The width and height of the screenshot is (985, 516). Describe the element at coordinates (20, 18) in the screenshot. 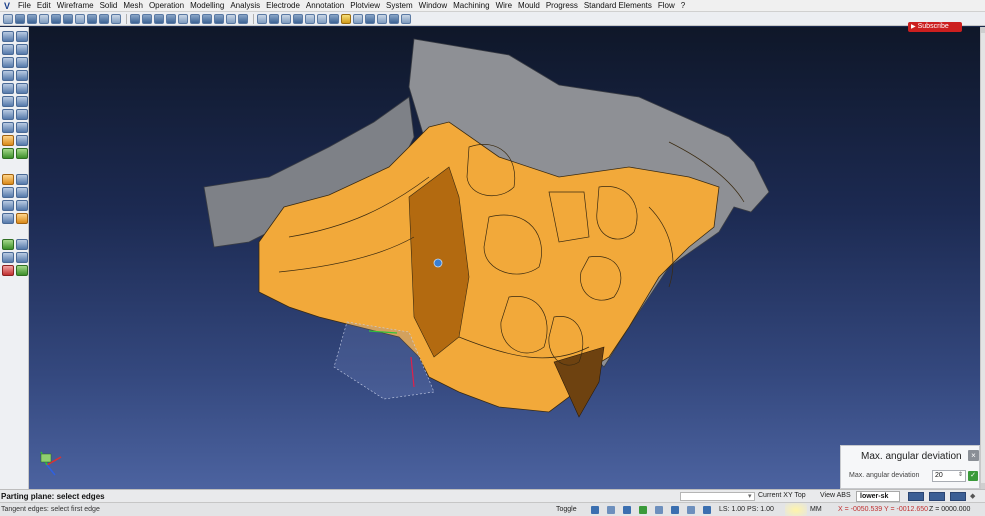

I see `open-file-icon` at that location.